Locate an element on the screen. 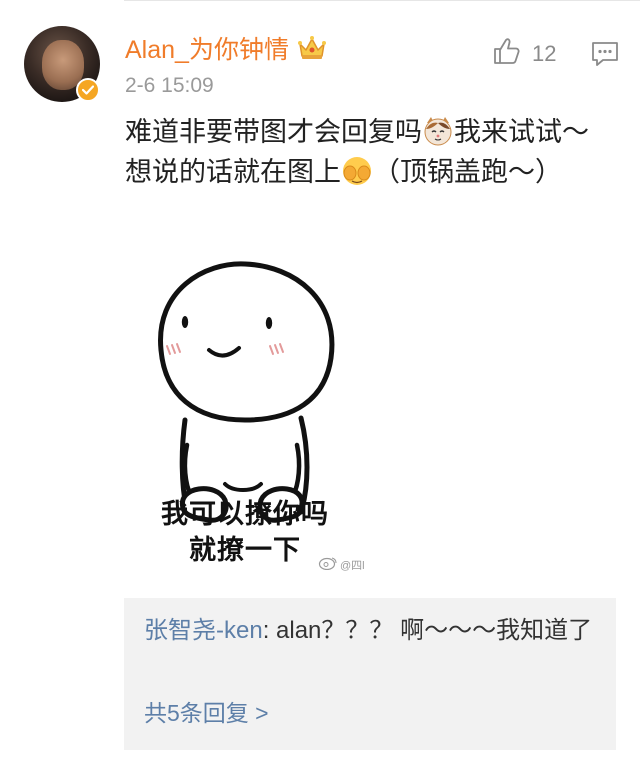 Image resolution: width=640 pixels, height=761 pixels. reply-username: 张智尧-ken is located at coordinates (203, 630).